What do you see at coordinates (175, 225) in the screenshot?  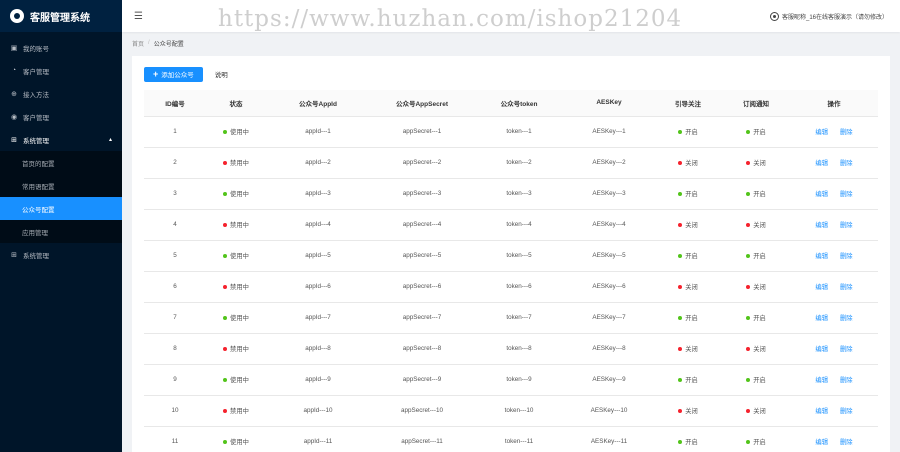 I see `cell-id: 4` at bounding box center [175, 225].